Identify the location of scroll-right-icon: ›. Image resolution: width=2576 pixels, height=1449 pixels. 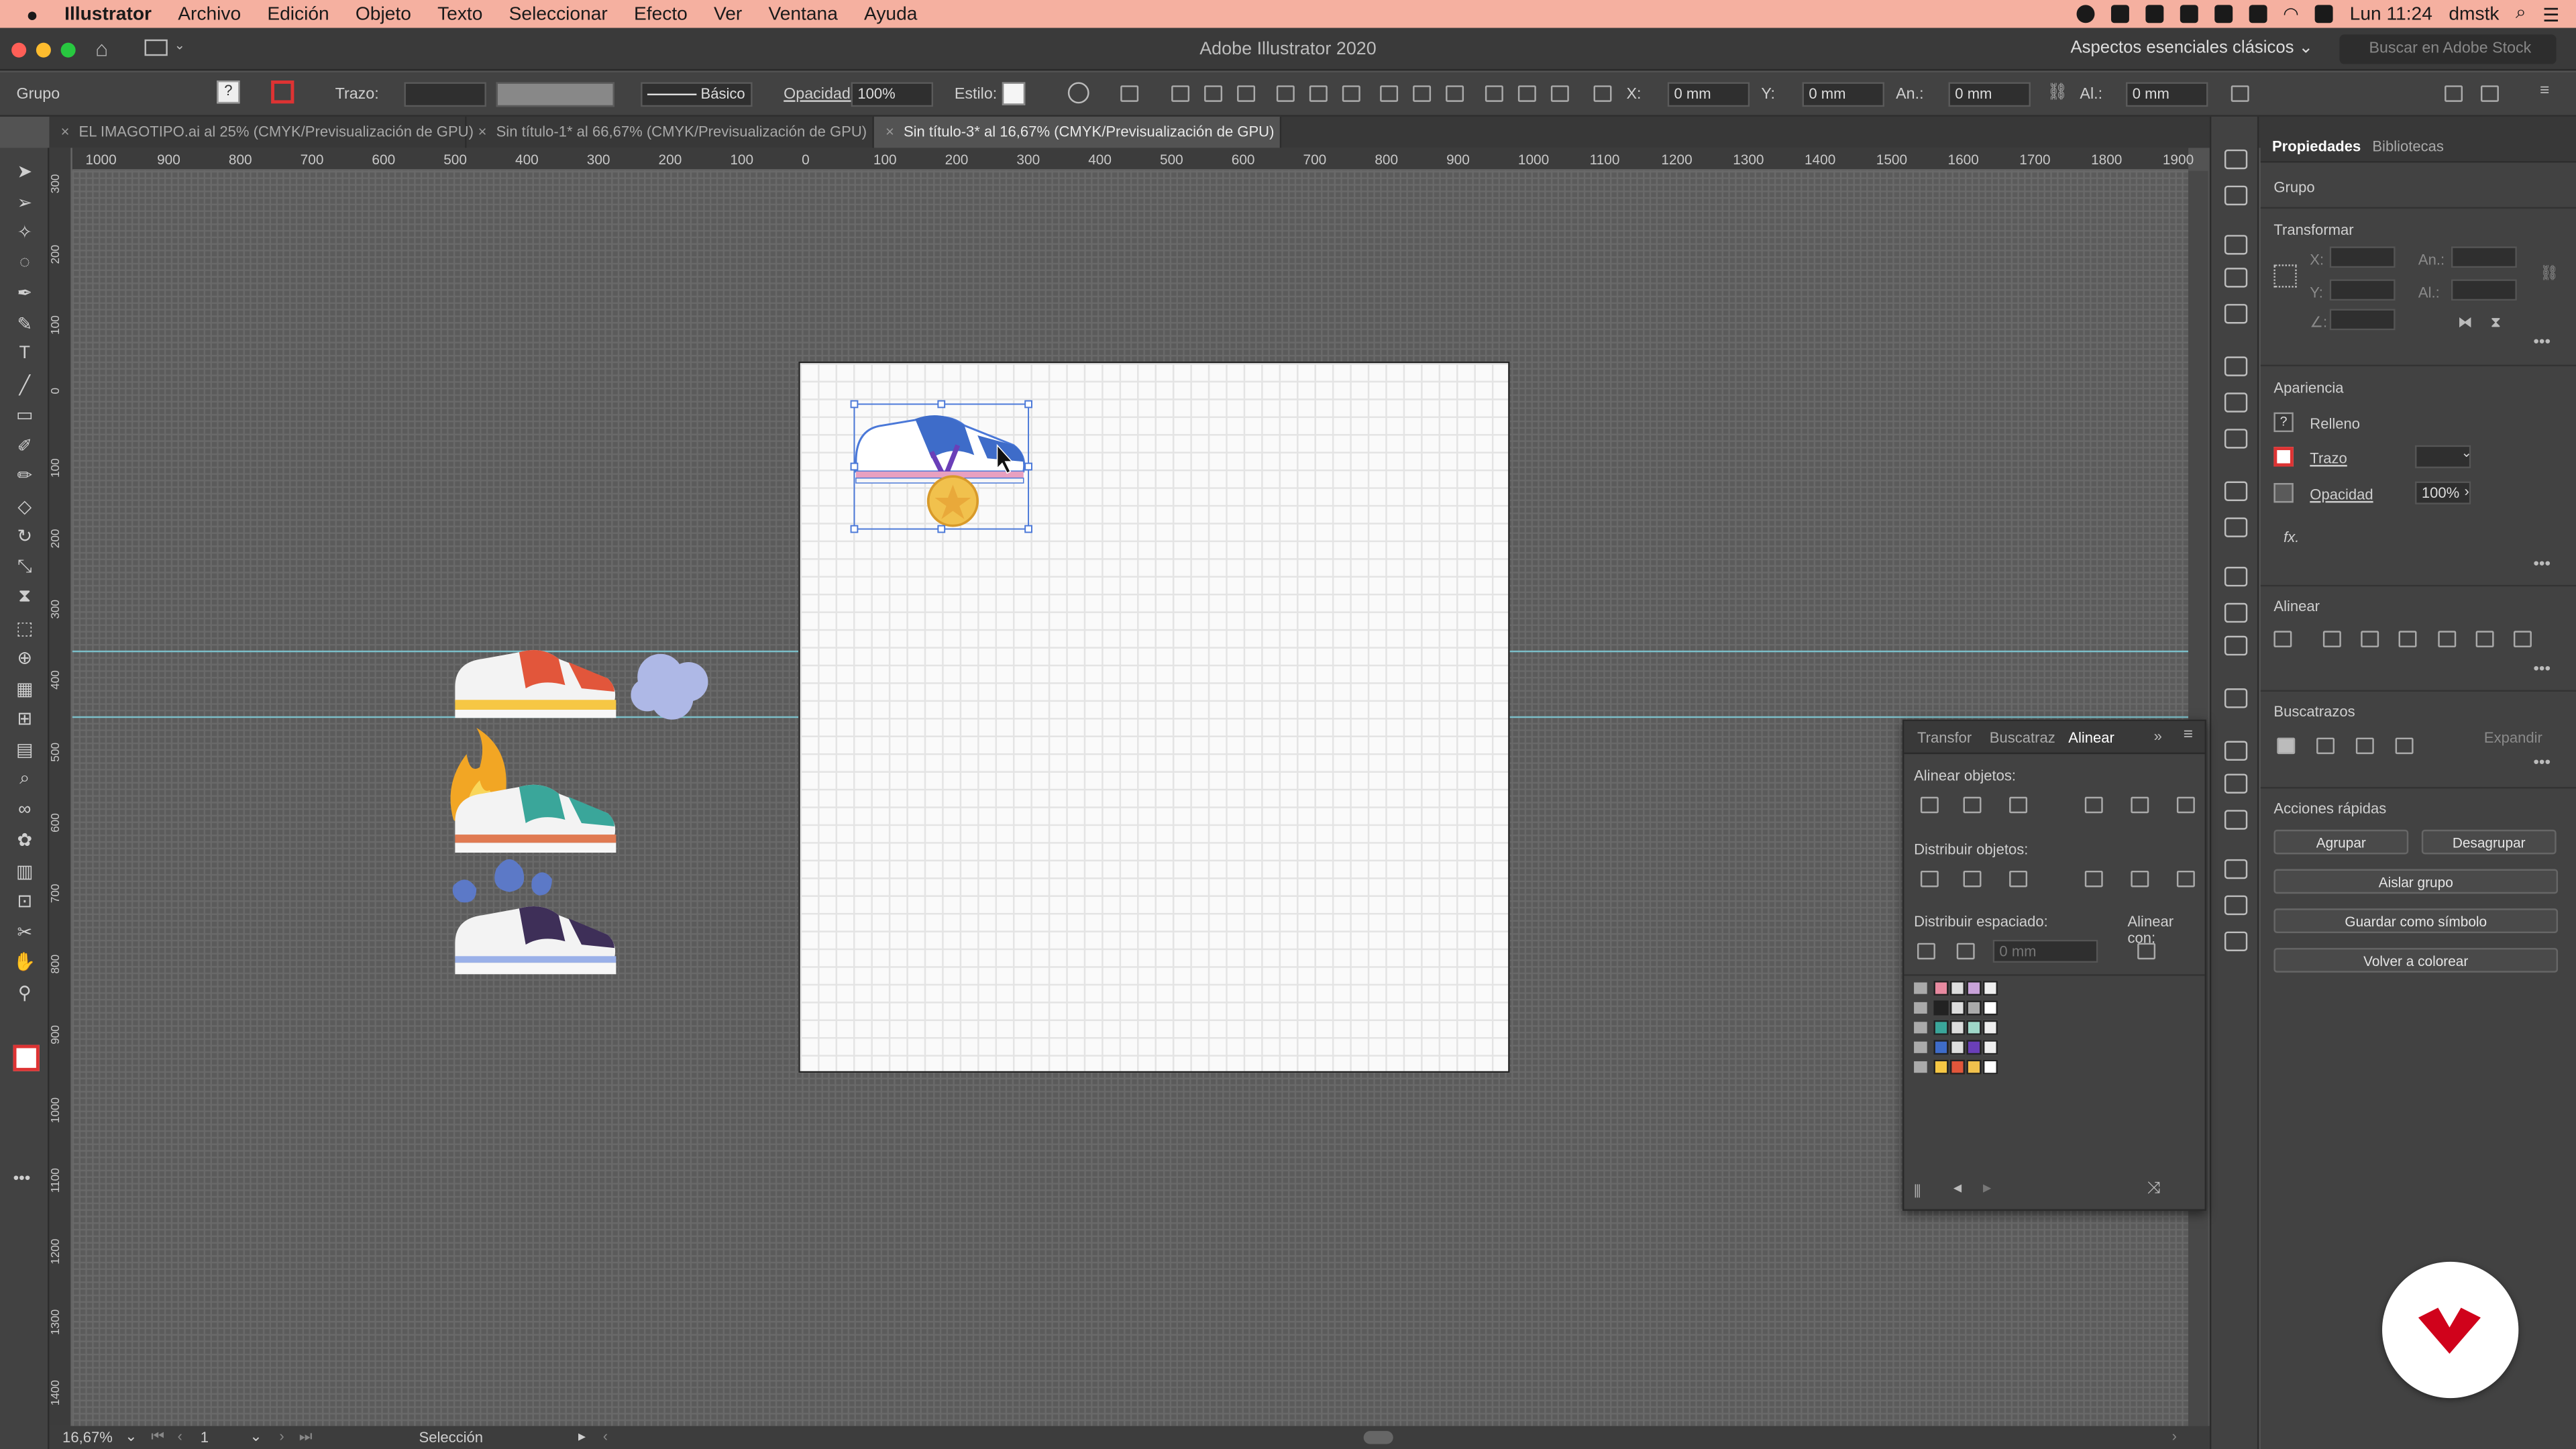
(2174, 1436).